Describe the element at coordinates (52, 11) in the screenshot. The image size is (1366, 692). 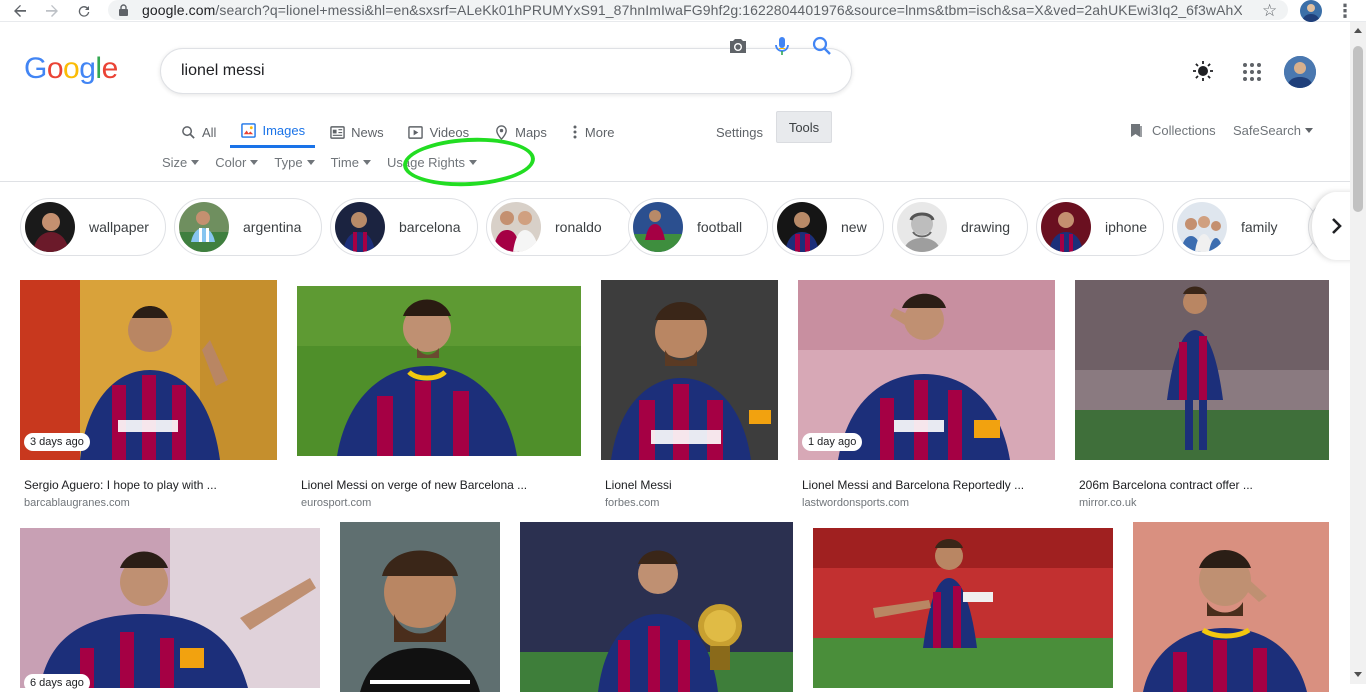
I see `forward-arrow-icon` at that location.